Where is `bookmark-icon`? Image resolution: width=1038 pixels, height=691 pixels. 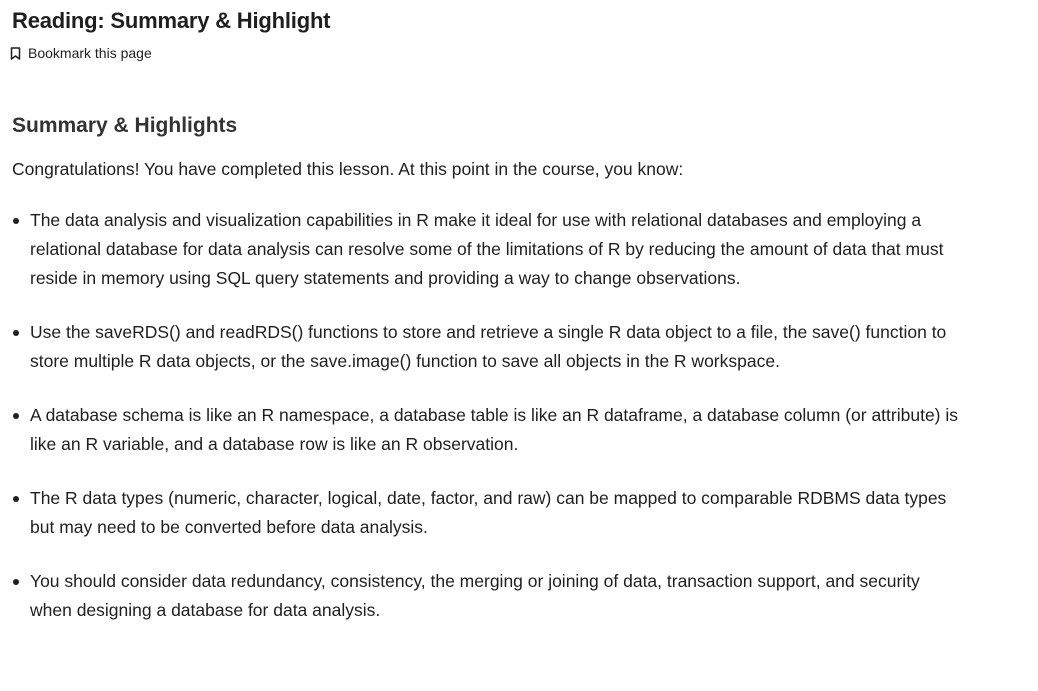
bookmark-icon is located at coordinates (15, 53).